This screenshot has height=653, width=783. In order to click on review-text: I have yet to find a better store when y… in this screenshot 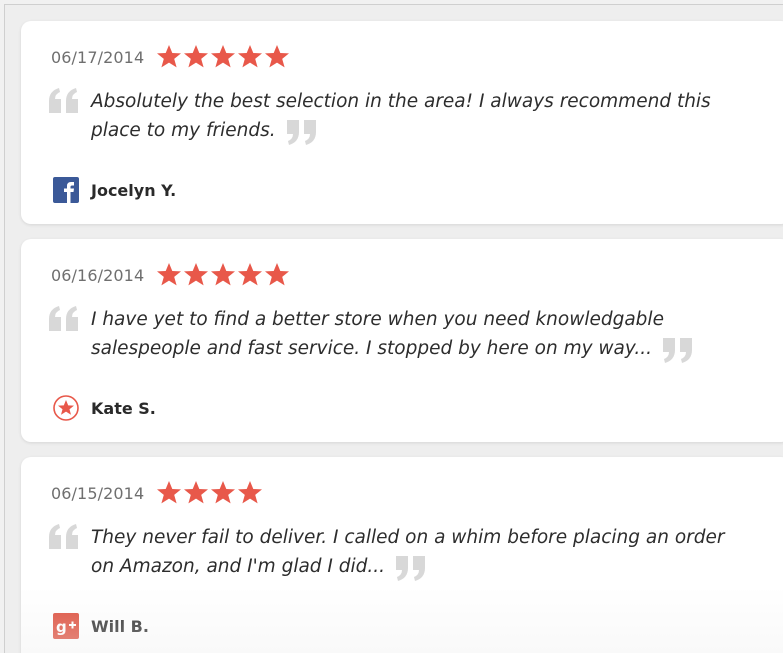, I will do `click(377, 334)`.